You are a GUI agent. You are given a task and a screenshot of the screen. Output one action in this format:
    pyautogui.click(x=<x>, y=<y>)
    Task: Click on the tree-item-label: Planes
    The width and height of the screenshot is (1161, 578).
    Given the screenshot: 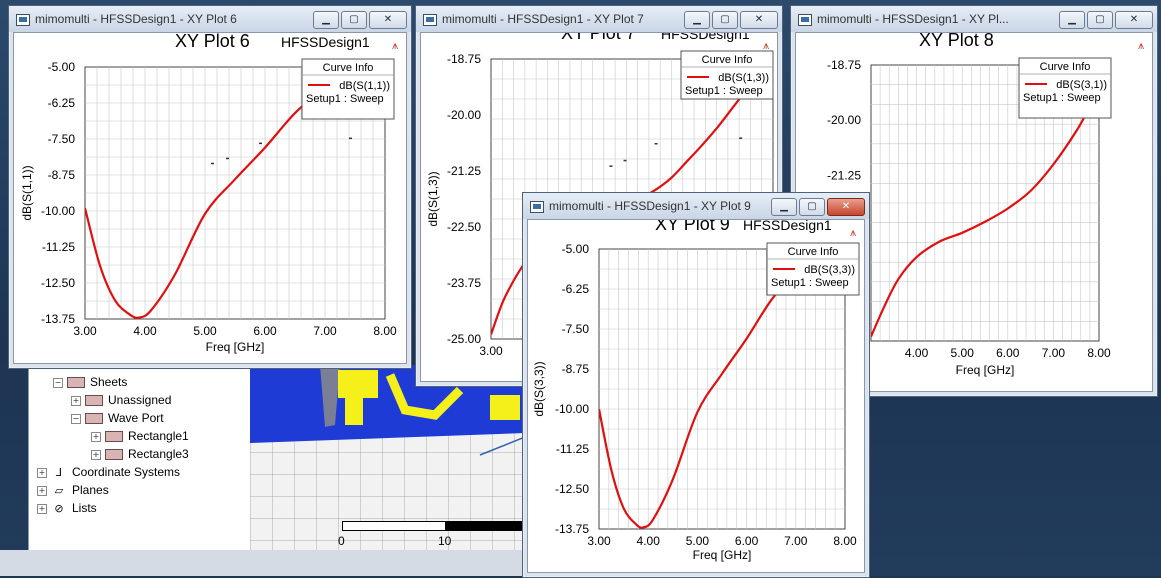 What is the action you would take?
    pyautogui.click(x=90, y=490)
    